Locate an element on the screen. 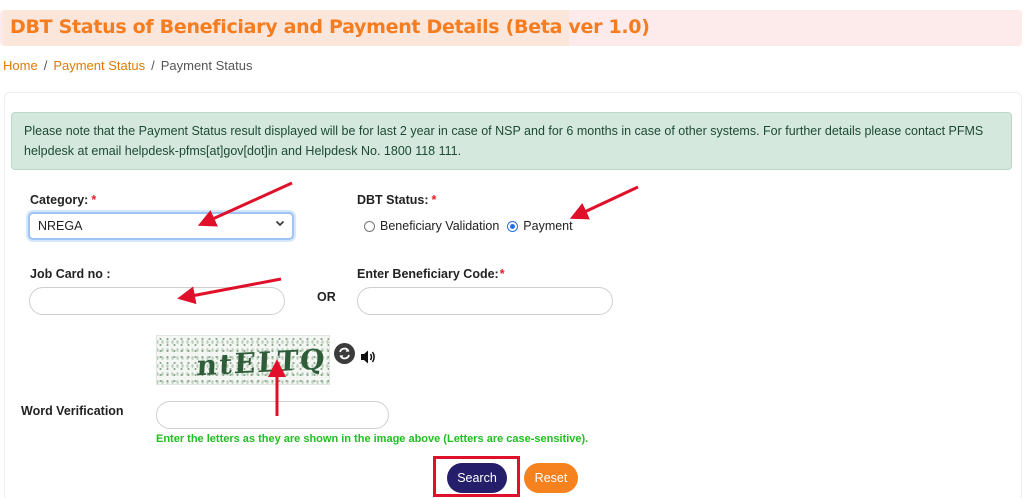  dbt-status-label-text: DBT Status: is located at coordinates (393, 200).